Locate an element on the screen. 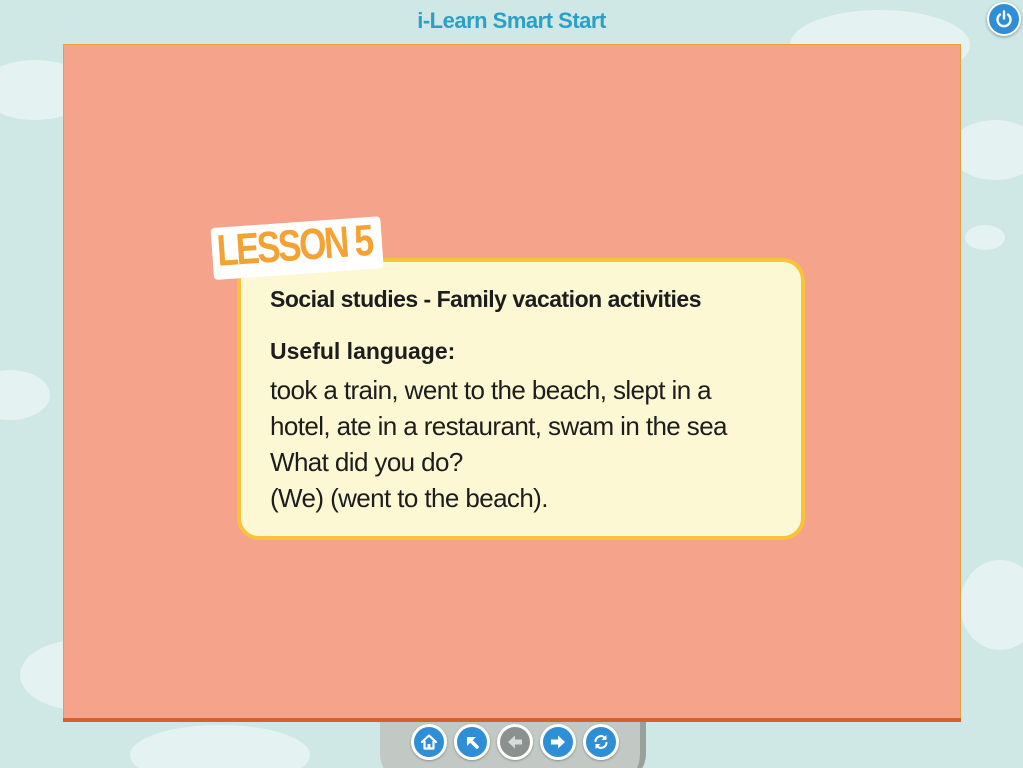 This screenshot has height=768, width=1023. arrow-left-icon is located at coordinates (515, 742).